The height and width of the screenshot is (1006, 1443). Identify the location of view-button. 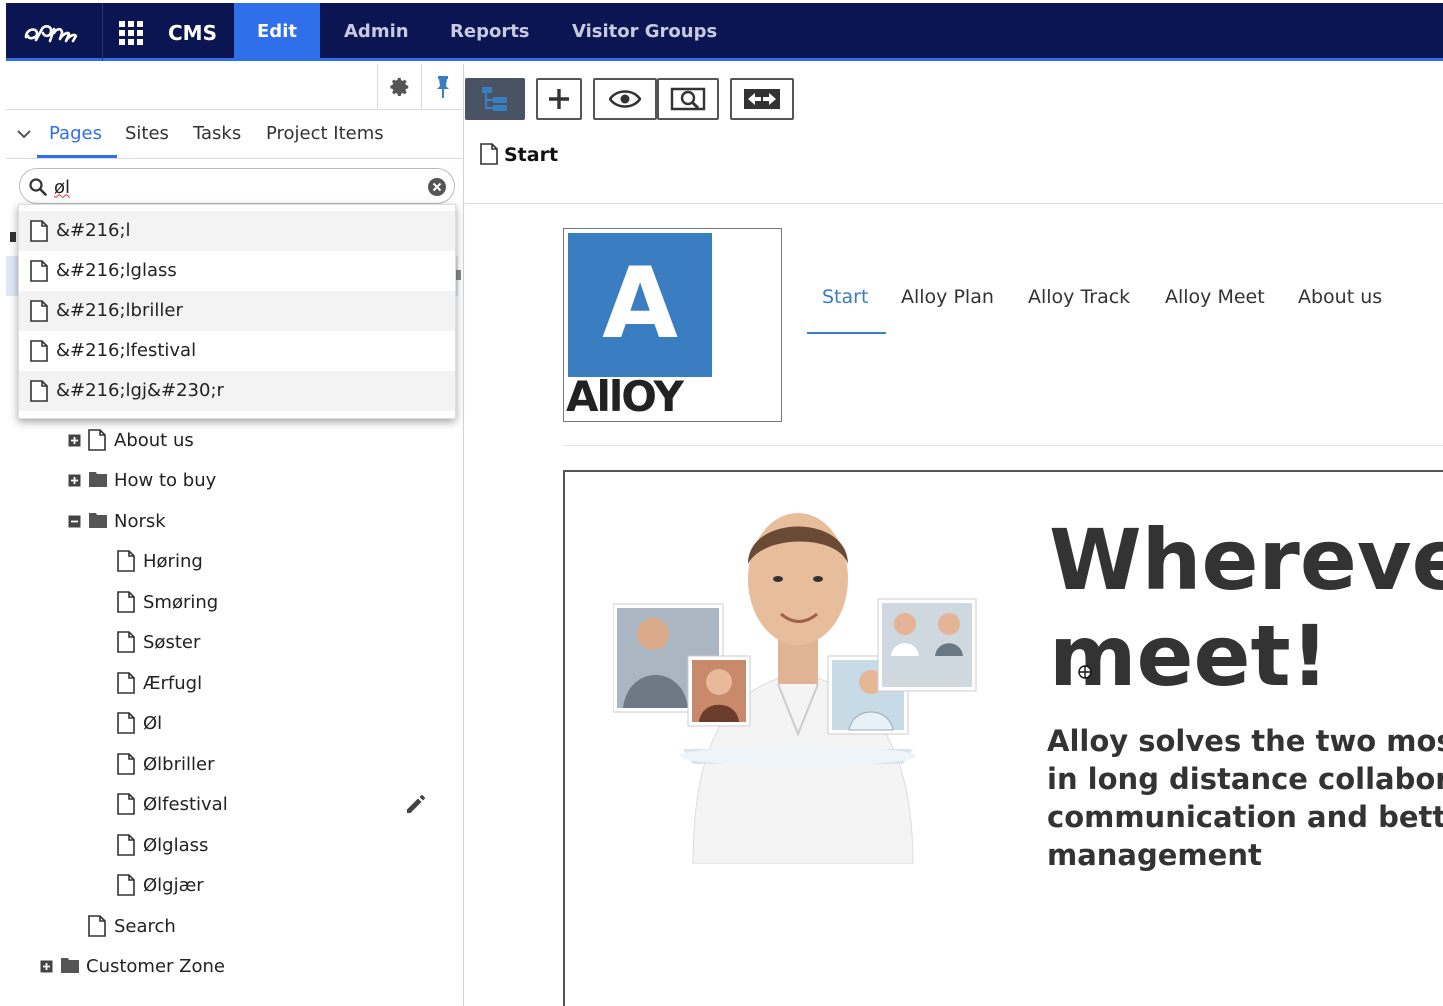
(625, 99).